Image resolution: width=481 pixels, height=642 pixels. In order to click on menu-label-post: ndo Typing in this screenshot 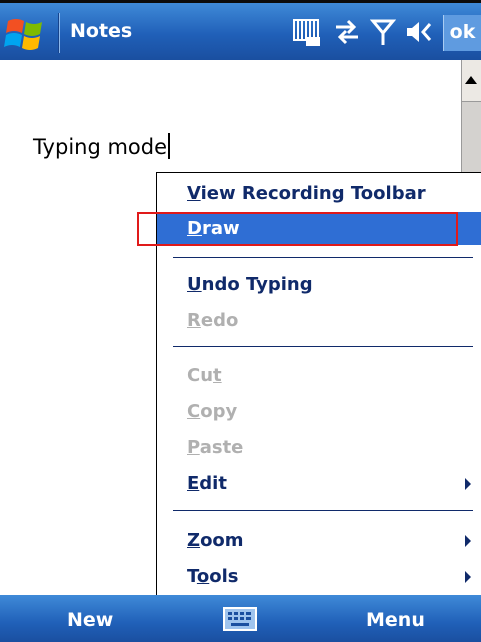, I will do `click(257, 284)`.